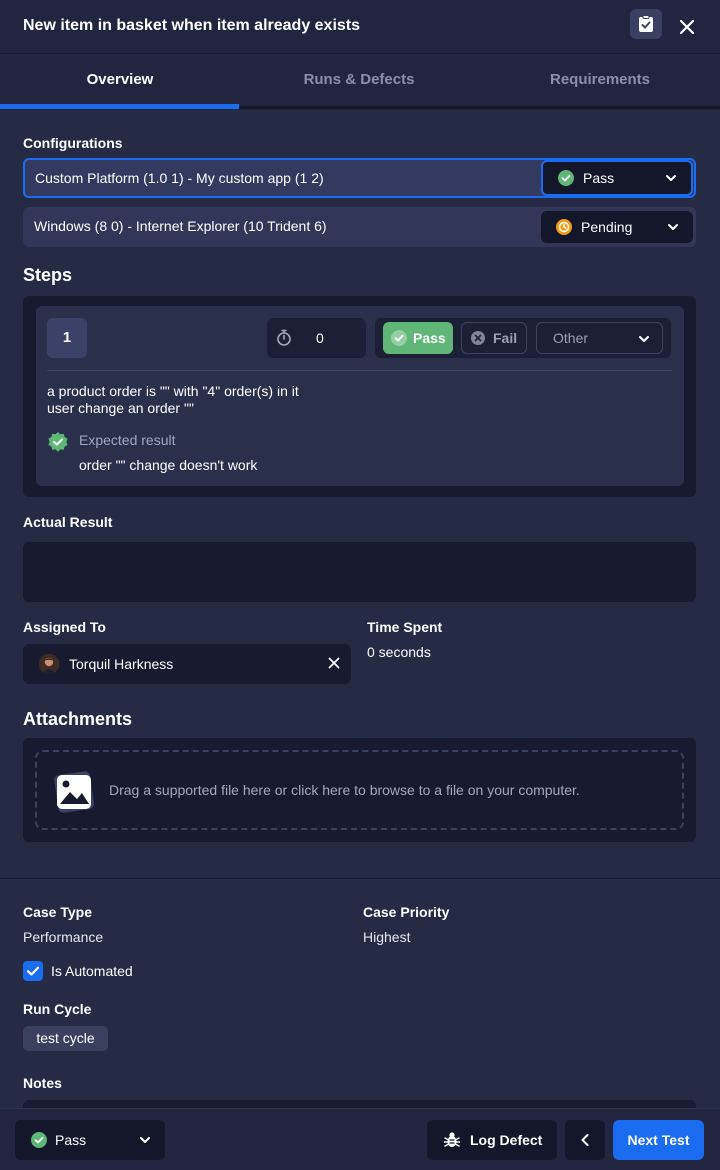 Image resolution: width=720 pixels, height=1170 pixels. I want to click on expected-result-text: order "" change doesn't work, so click(168, 465).